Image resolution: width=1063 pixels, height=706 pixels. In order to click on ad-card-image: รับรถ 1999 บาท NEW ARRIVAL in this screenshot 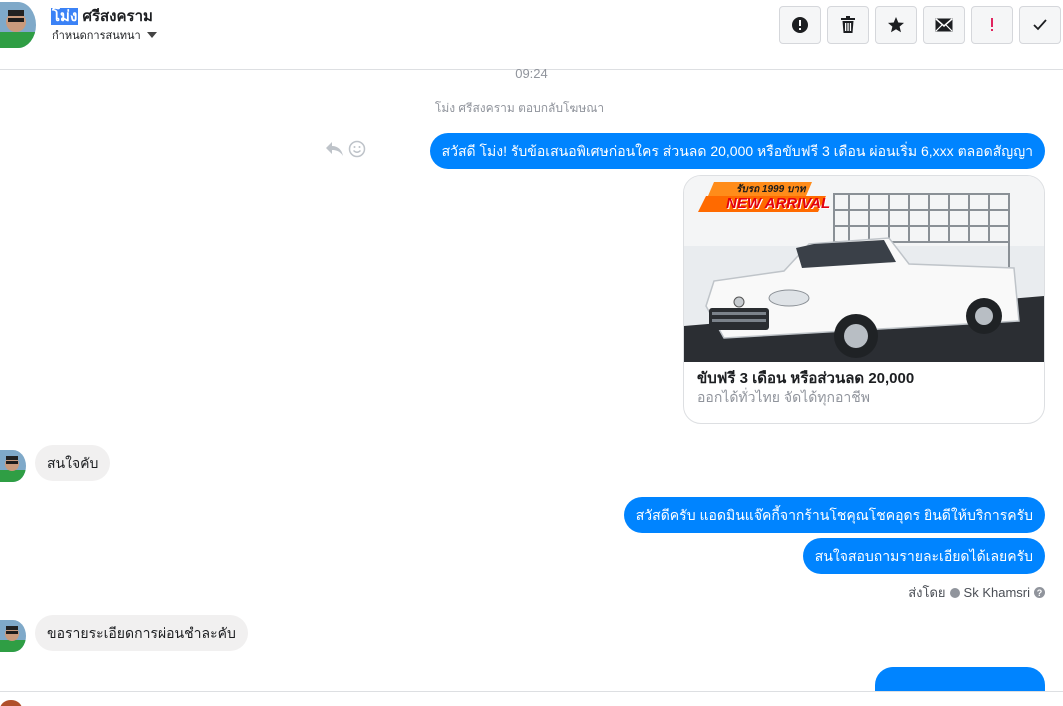, I will do `click(864, 269)`.